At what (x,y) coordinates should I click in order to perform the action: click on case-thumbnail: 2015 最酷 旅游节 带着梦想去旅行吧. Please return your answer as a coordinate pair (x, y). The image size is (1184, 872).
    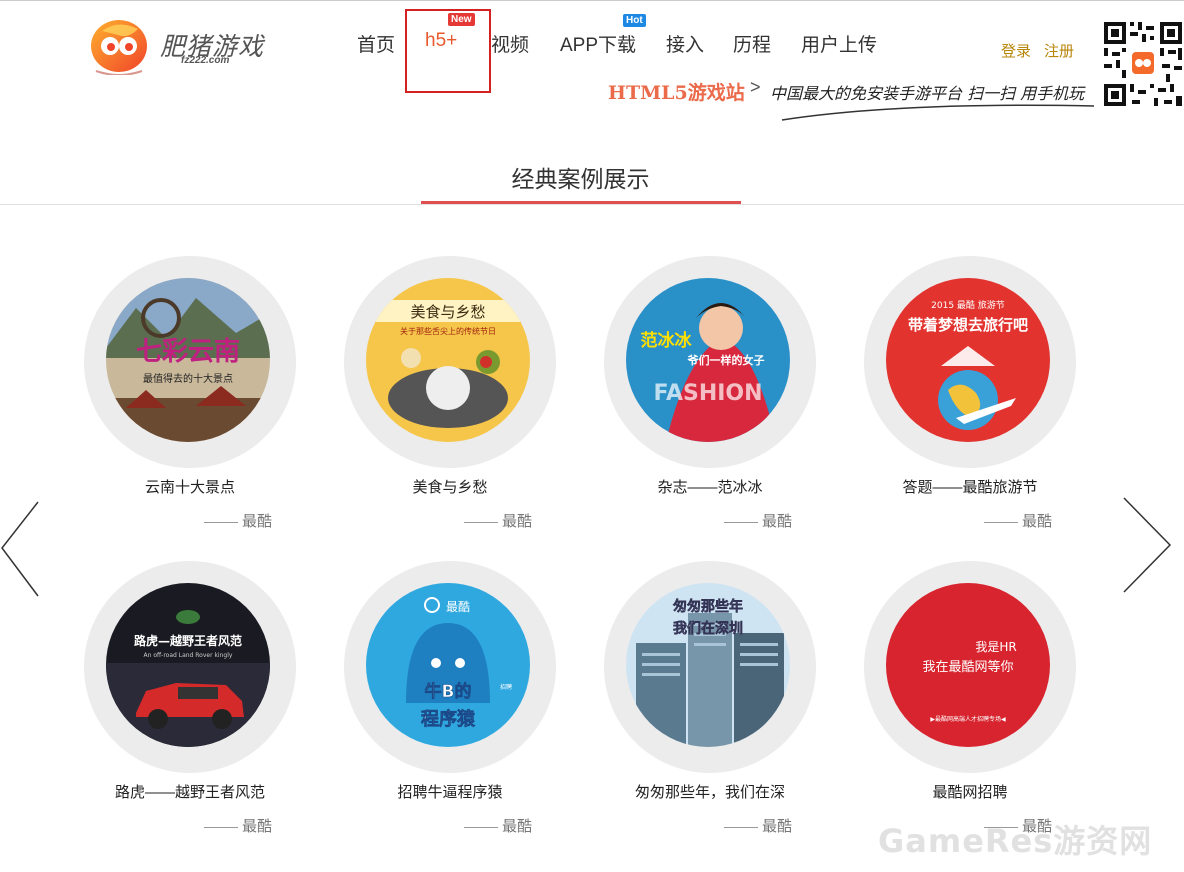
    Looking at the image, I should click on (968, 360).